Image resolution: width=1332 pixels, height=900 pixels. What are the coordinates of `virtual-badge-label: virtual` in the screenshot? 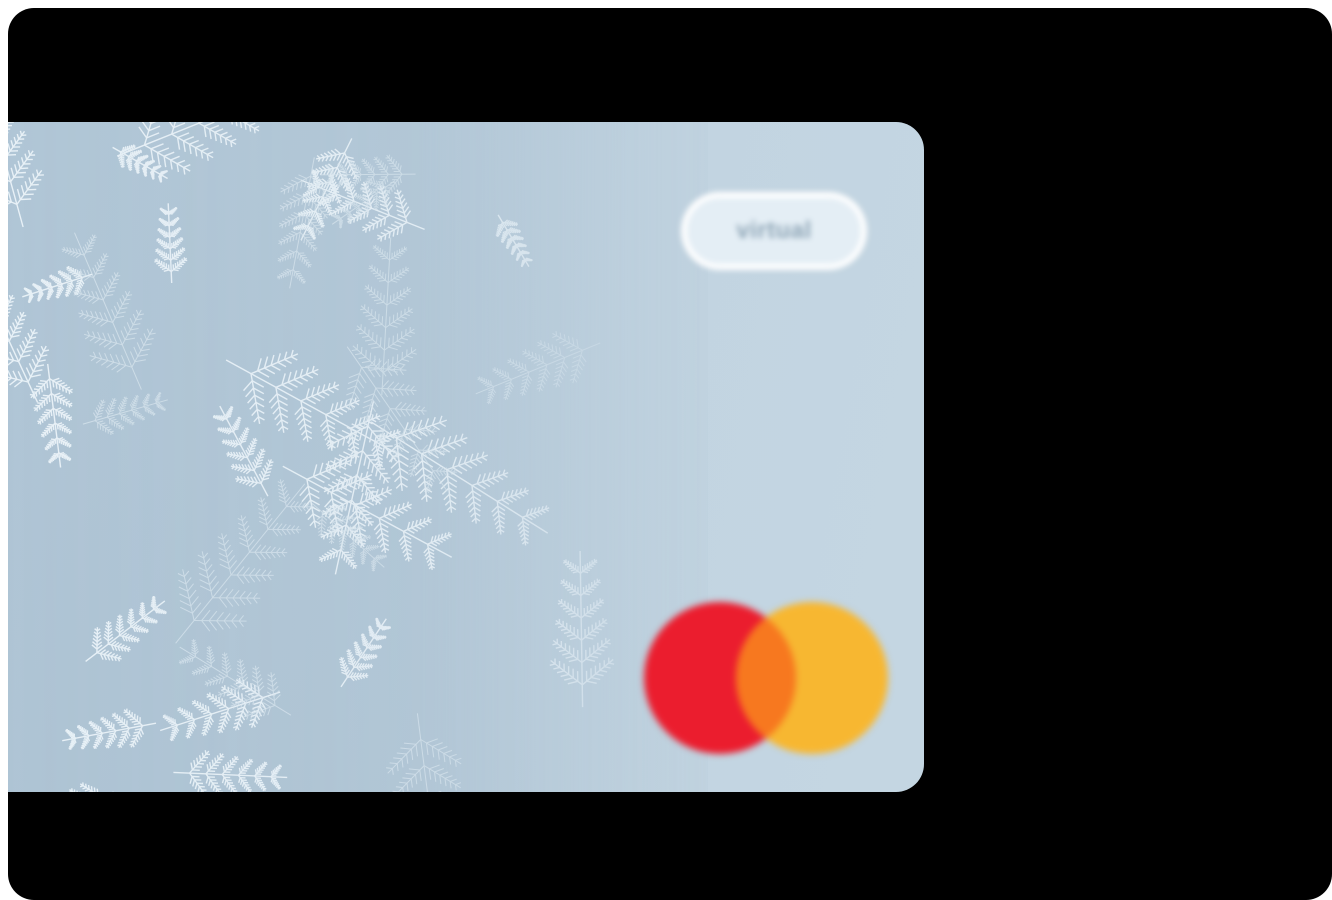 It's located at (774, 230).